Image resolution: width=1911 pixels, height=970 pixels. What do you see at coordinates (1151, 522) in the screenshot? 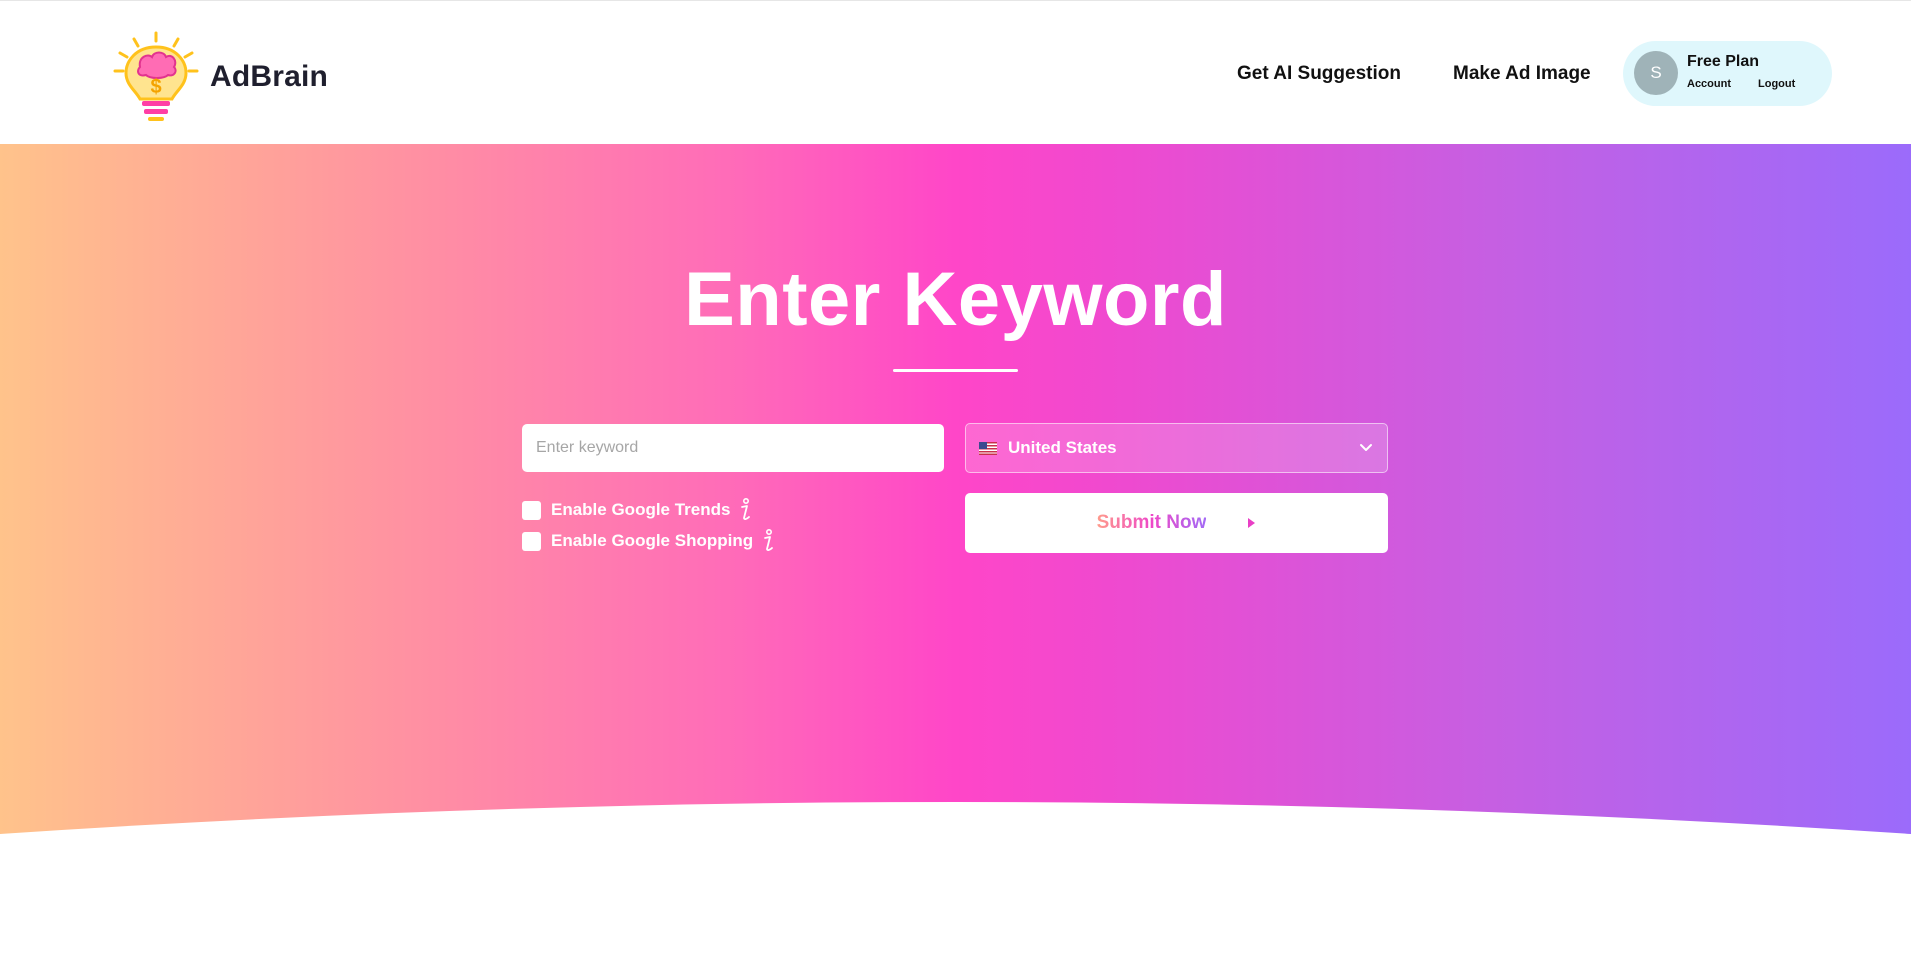
I see `submit-label: Submit Now` at bounding box center [1151, 522].